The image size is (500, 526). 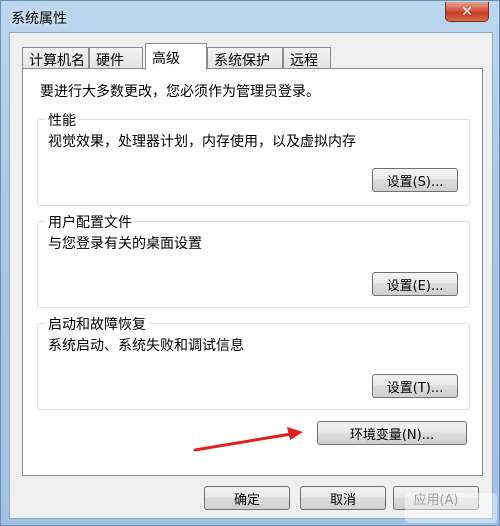 I want to click on tab-computer-name: 计算机名, so click(x=55, y=58).